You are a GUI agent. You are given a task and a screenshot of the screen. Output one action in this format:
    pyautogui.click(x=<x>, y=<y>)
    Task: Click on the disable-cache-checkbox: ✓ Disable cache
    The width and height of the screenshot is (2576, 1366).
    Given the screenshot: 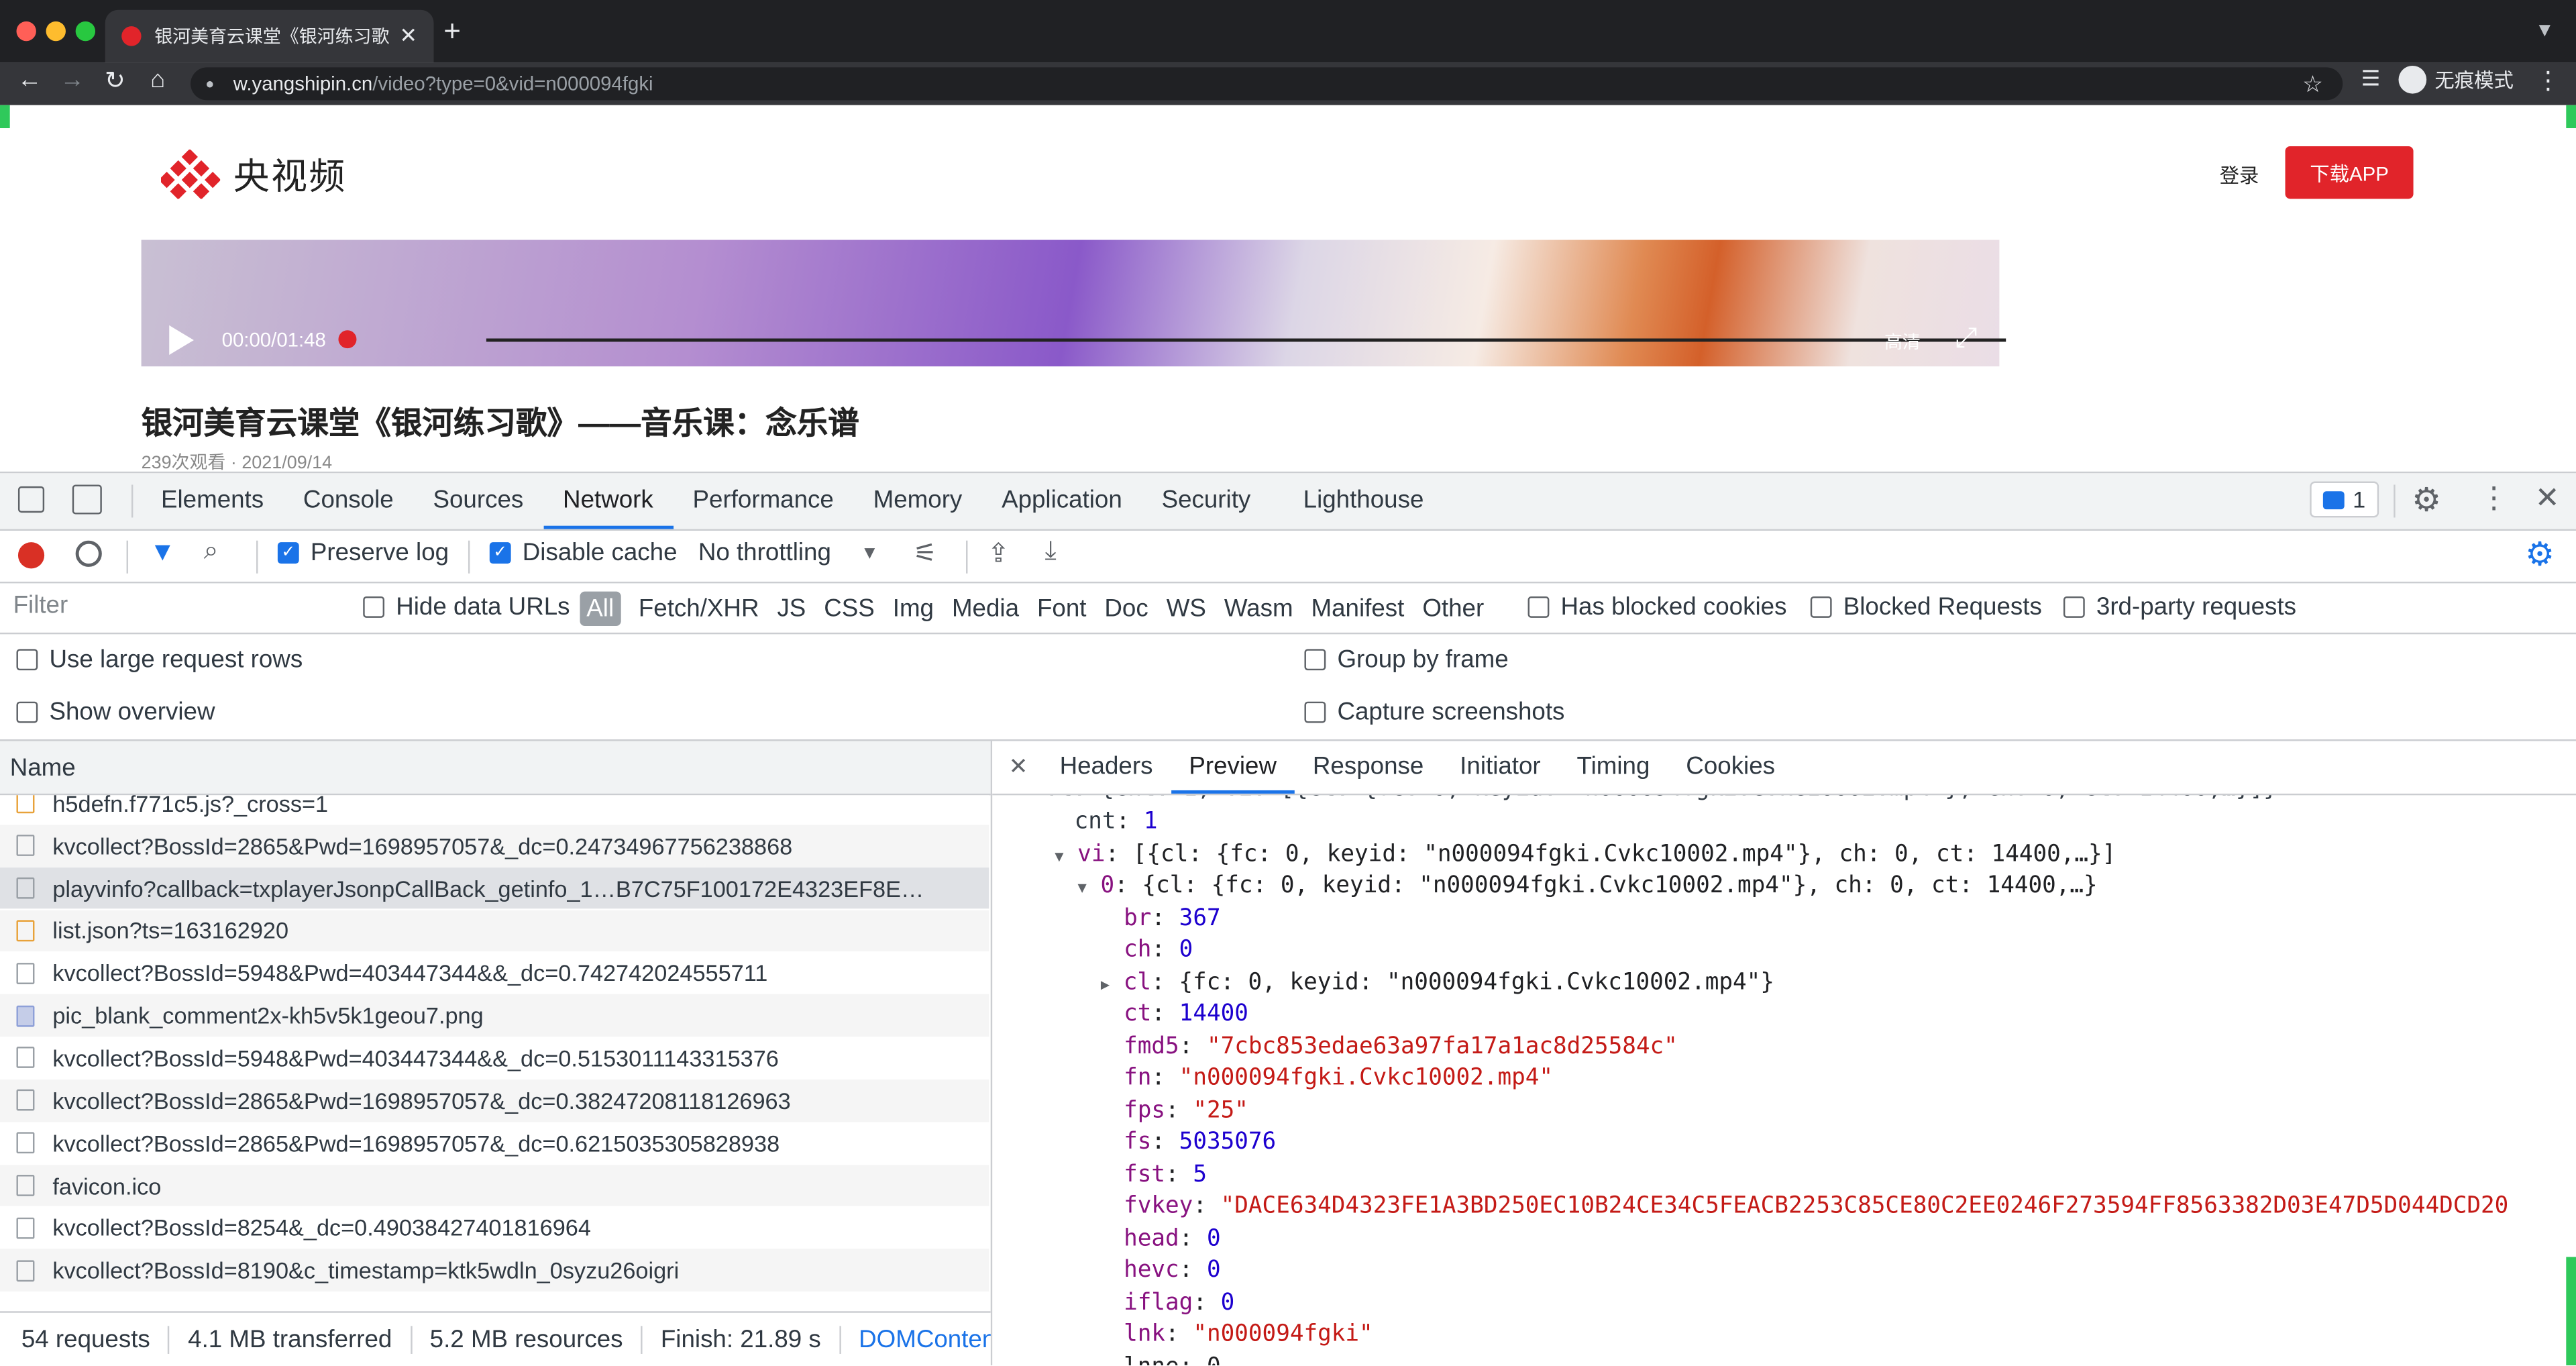 What is the action you would take?
    pyautogui.click(x=583, y=553)
    